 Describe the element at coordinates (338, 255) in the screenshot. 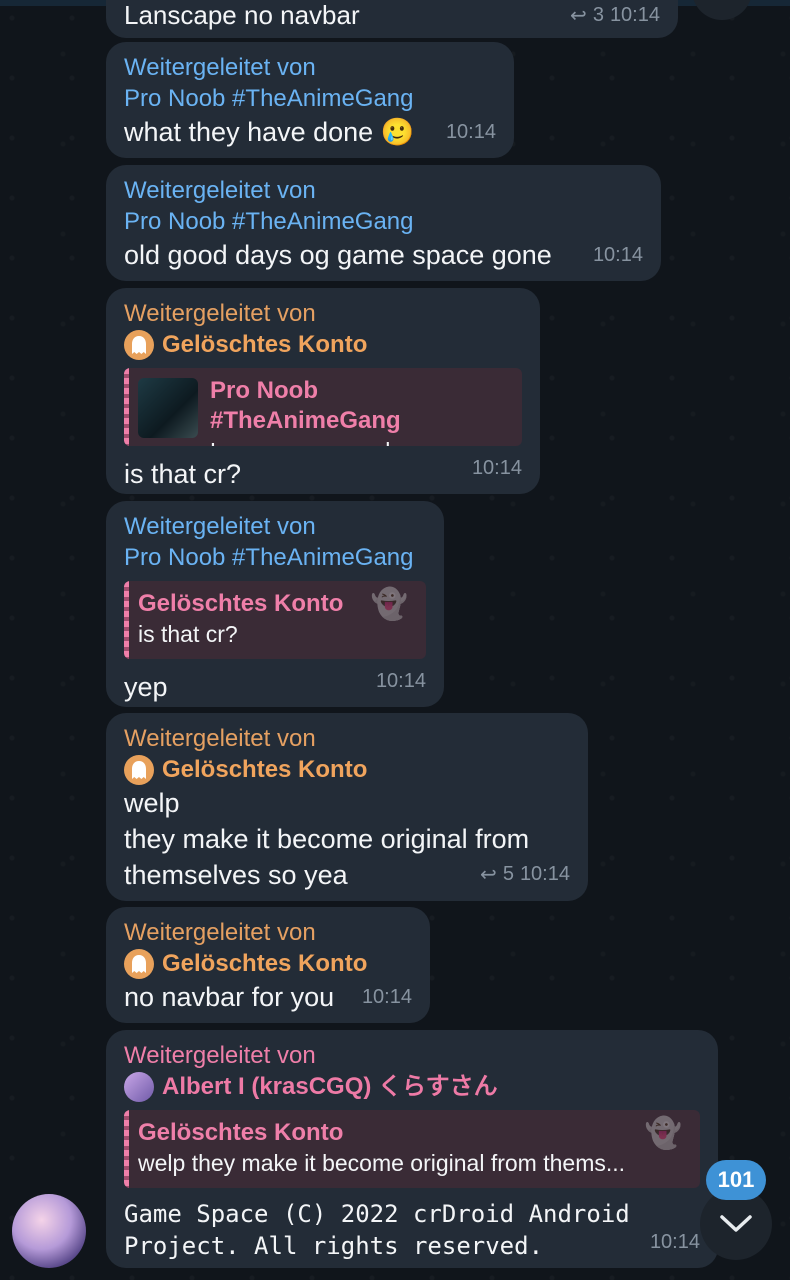

I see `message-text: old good days og game space gone` at that location.